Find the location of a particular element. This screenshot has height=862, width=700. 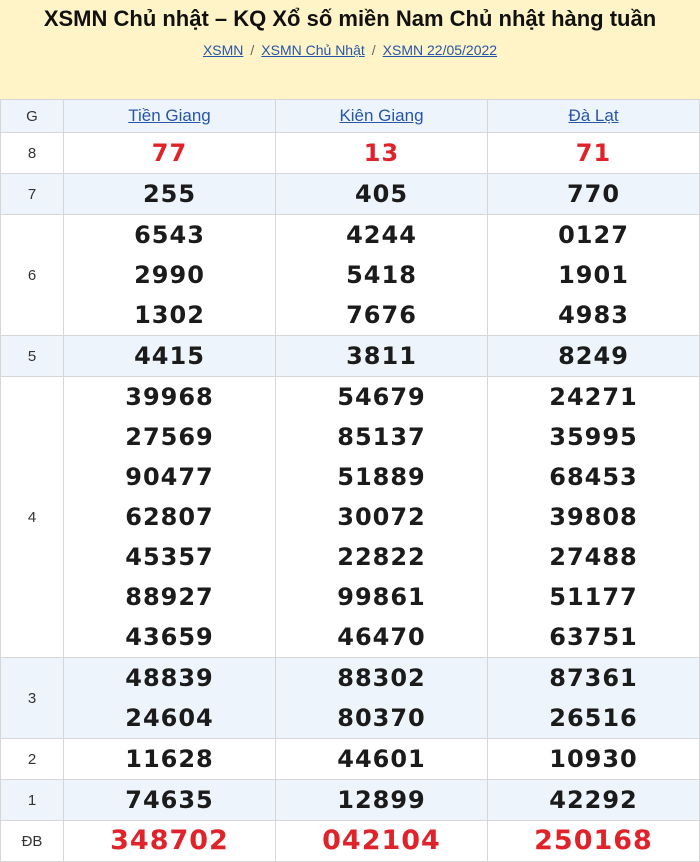

result-cell: 13 is located at coordinates (381, 153).